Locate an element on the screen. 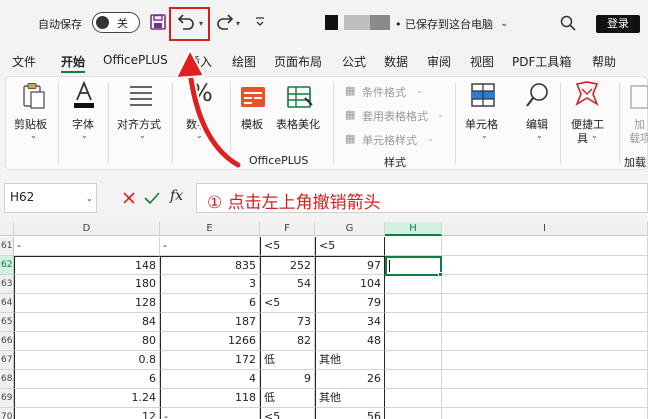 The image size is (648, 419). alignment-icon is located at coordinates (141, 95).